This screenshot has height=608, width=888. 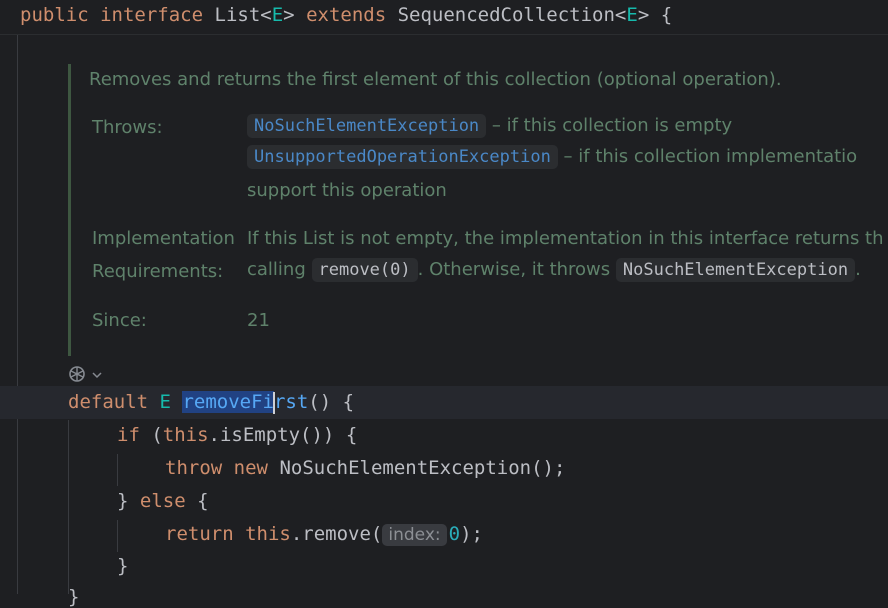 What do you see at coordinates (77, 374) in the screenshot?
I see `override-method-icon` at bounding box center [77, 374].